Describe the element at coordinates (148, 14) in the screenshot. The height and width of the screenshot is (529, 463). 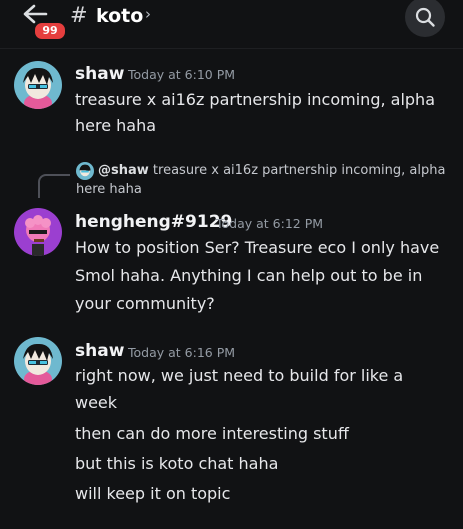
I see `chevron-right-icon: ›` at that location.